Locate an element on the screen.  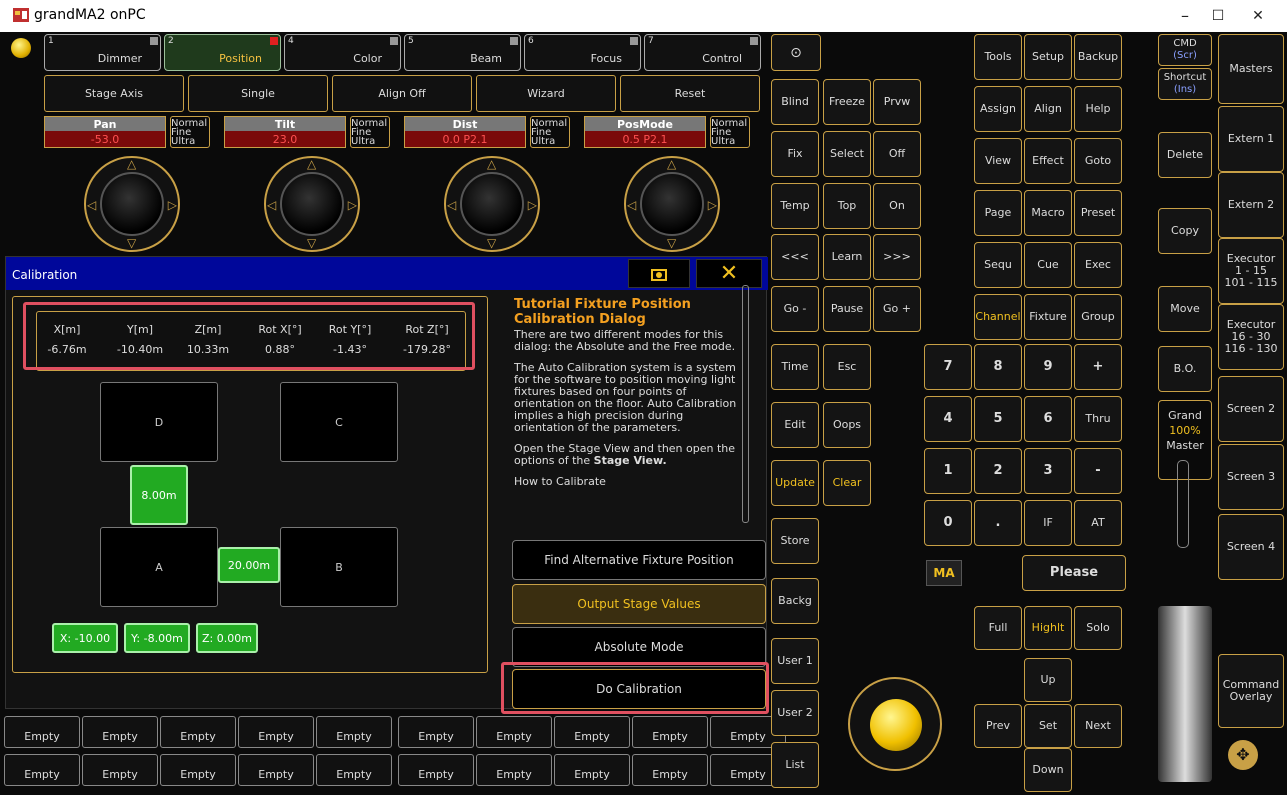
point-d-pad: D is located at coordinates (159, 422).